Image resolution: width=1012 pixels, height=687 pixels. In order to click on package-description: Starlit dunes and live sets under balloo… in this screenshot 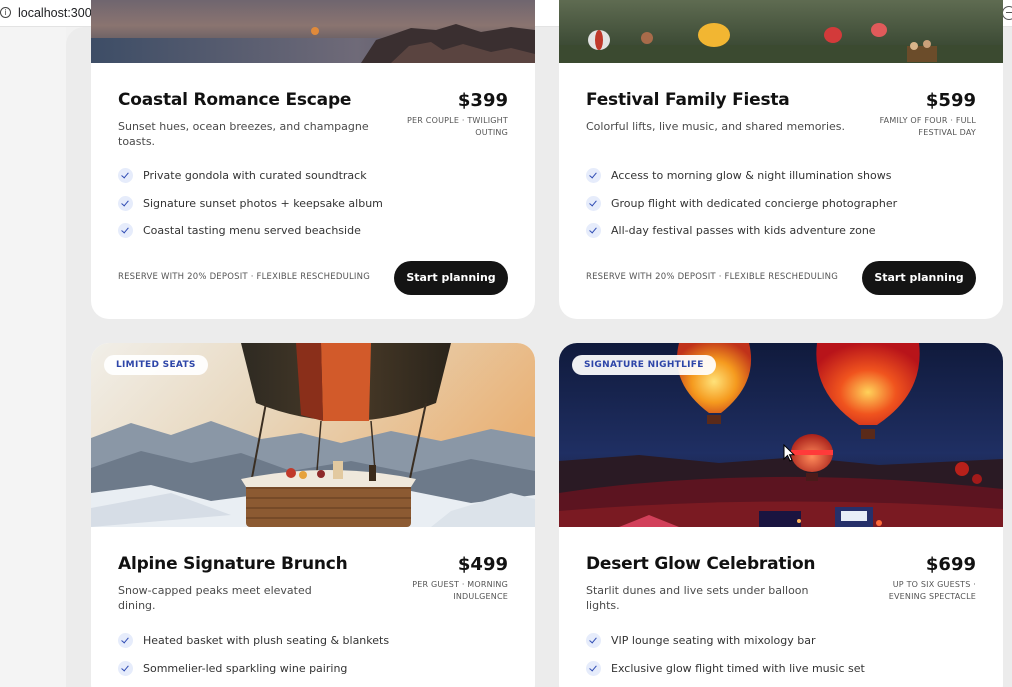, I will do `click(697, 598)`.